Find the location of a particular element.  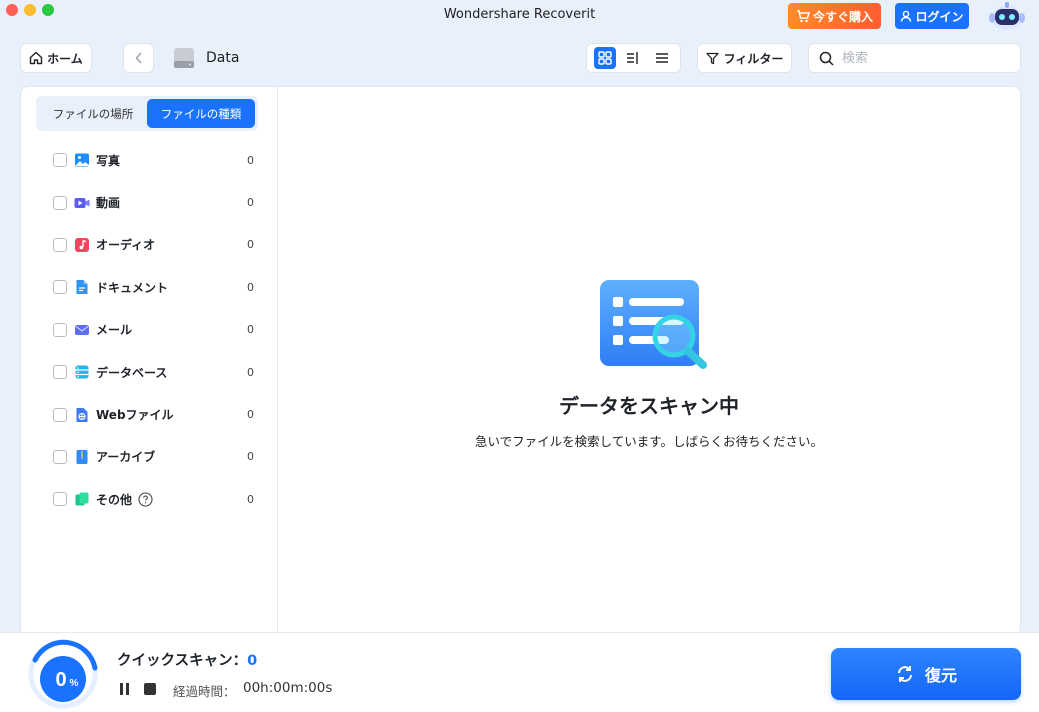

category-item-audio: オーディオ 0 is located at coordinates (155, 245).